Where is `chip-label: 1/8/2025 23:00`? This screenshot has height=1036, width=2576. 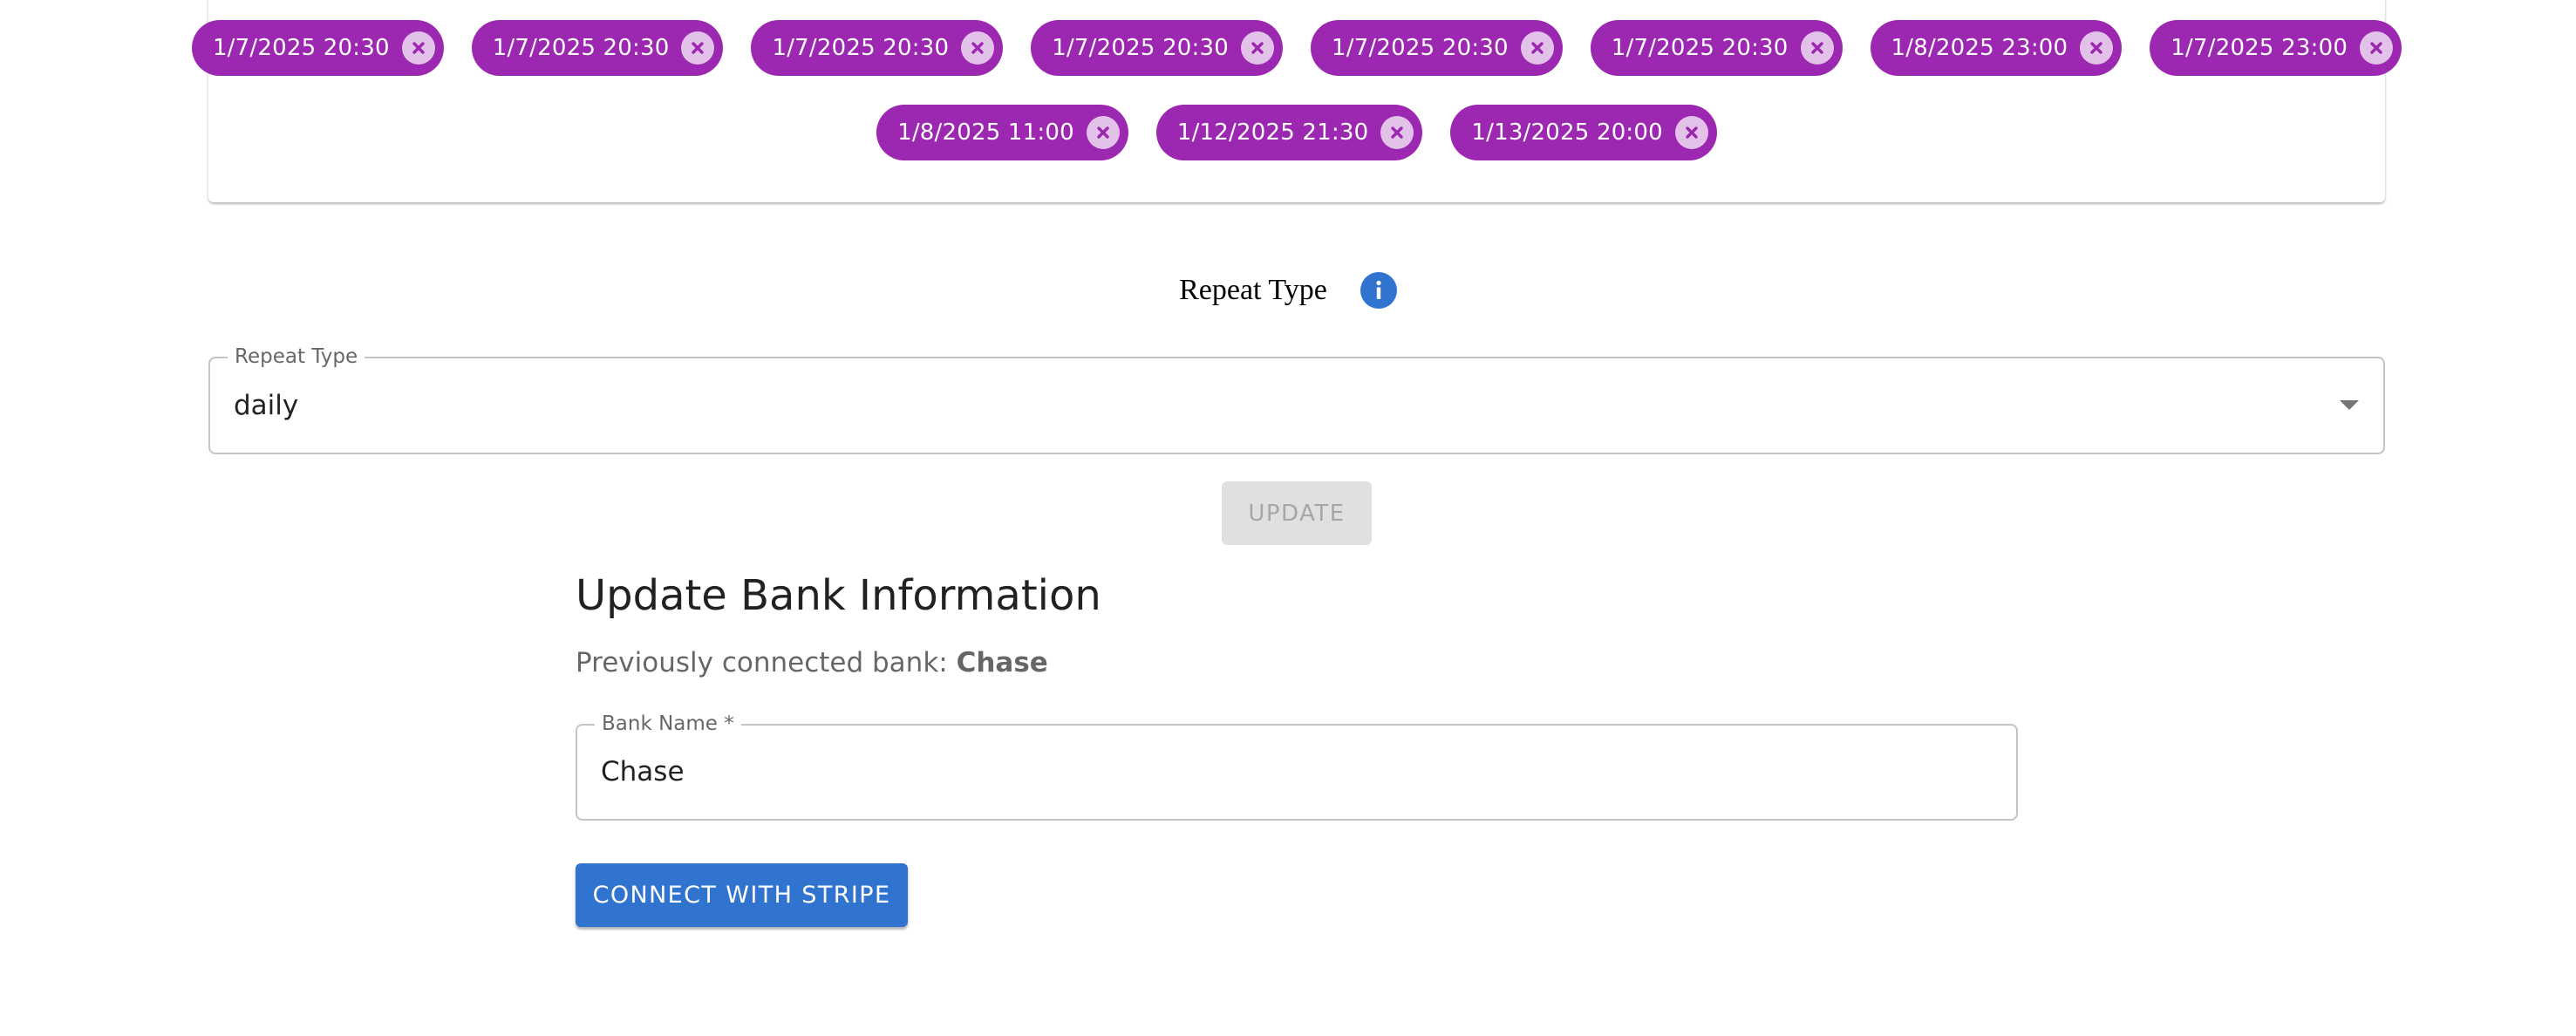 chip-label: 1/8/2025 23:00 is located at coordinates (1980, 48).